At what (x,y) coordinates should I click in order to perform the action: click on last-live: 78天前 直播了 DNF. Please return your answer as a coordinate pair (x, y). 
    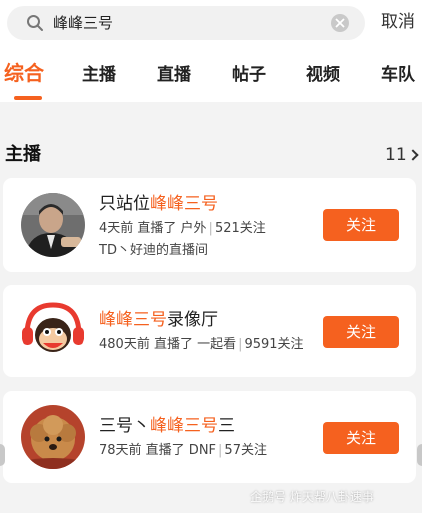
    Looking at the image, I should click on (158, 450).